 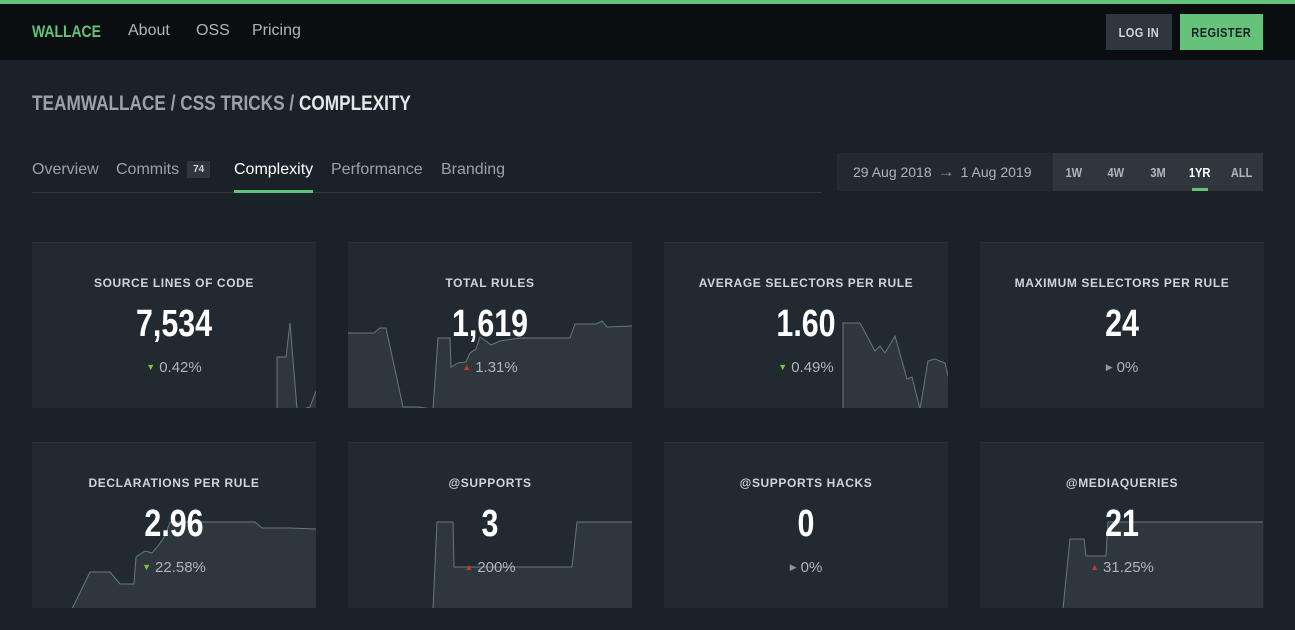 I want to click on breadcrumb-project: CSS TRICKS, so click(x=232, y=103).